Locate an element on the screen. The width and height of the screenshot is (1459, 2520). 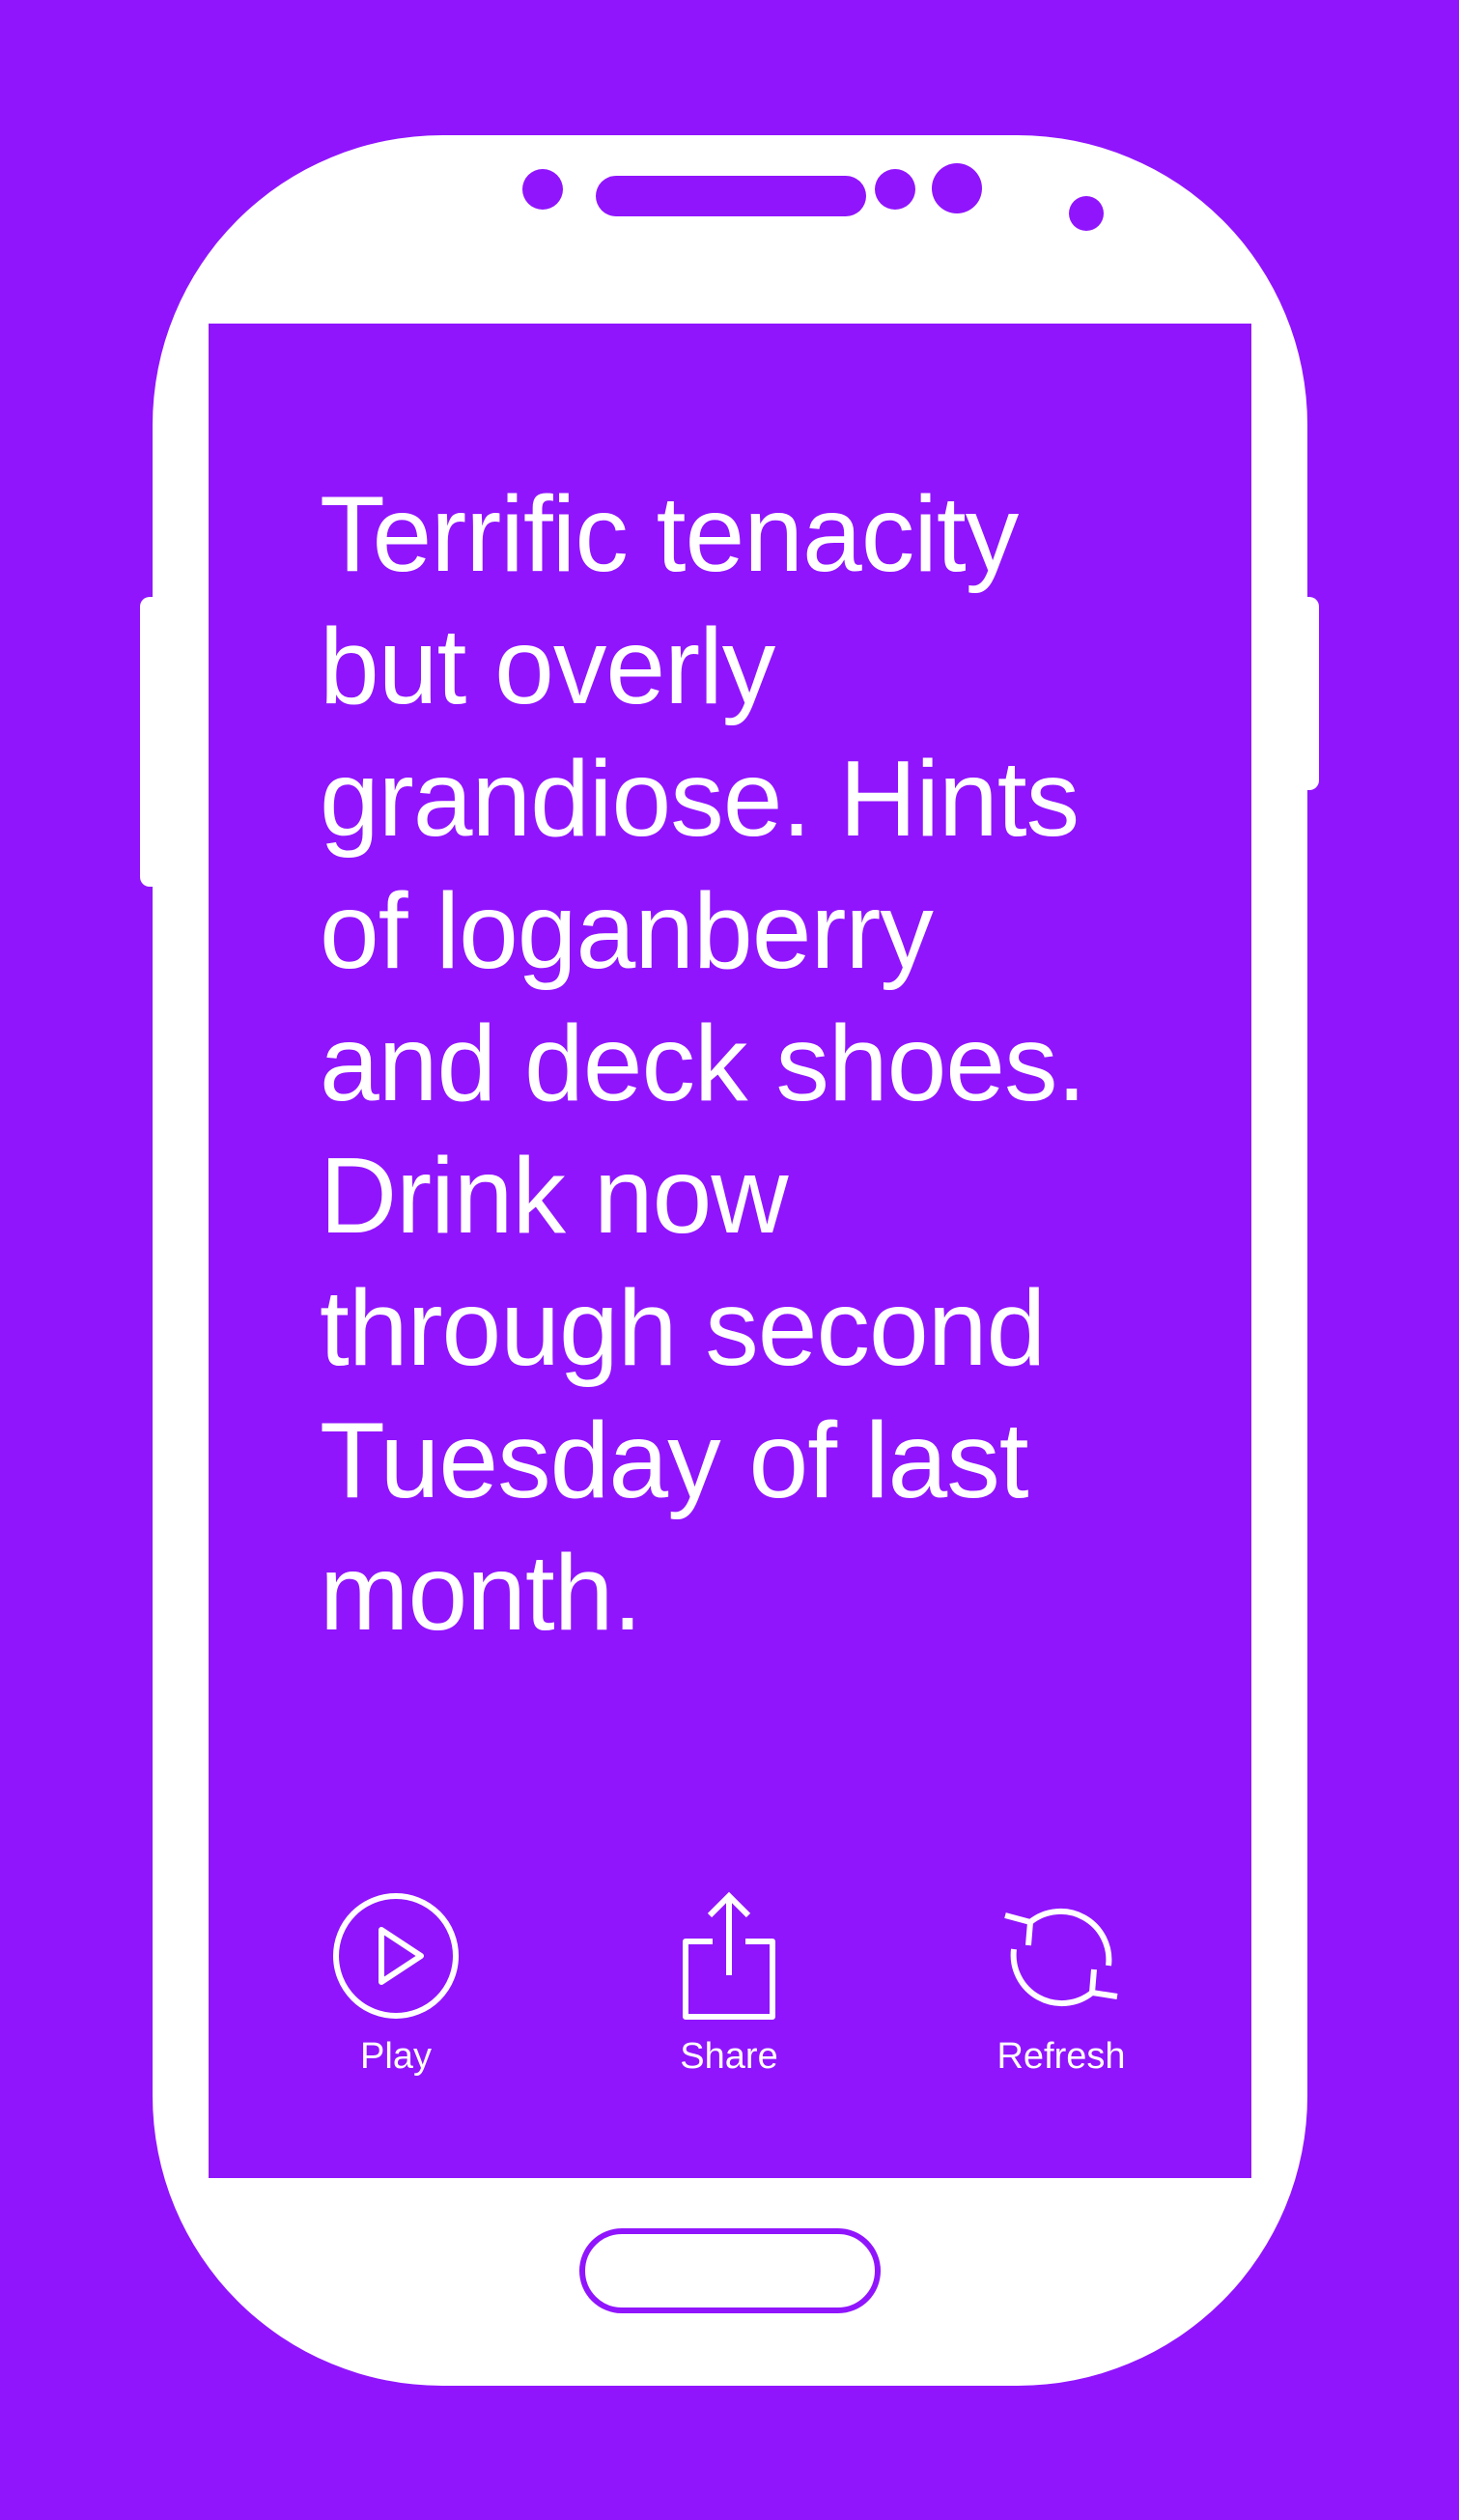
front-camera is located at coordinates (957, 188).